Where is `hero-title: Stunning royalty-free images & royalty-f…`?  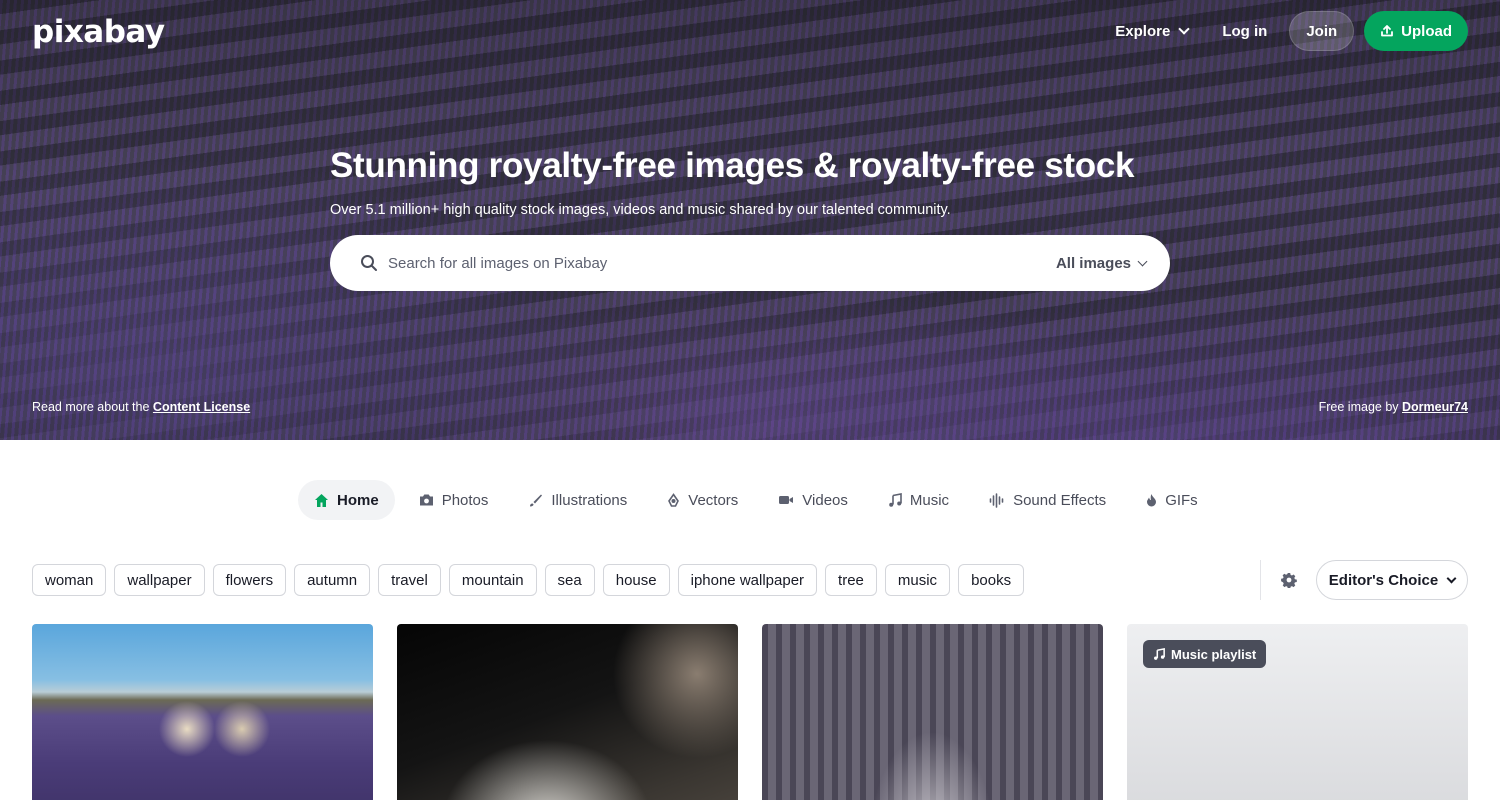
hero-title: Stunning royalty-free images & royalty-f… is located at coordinates (732, 165).